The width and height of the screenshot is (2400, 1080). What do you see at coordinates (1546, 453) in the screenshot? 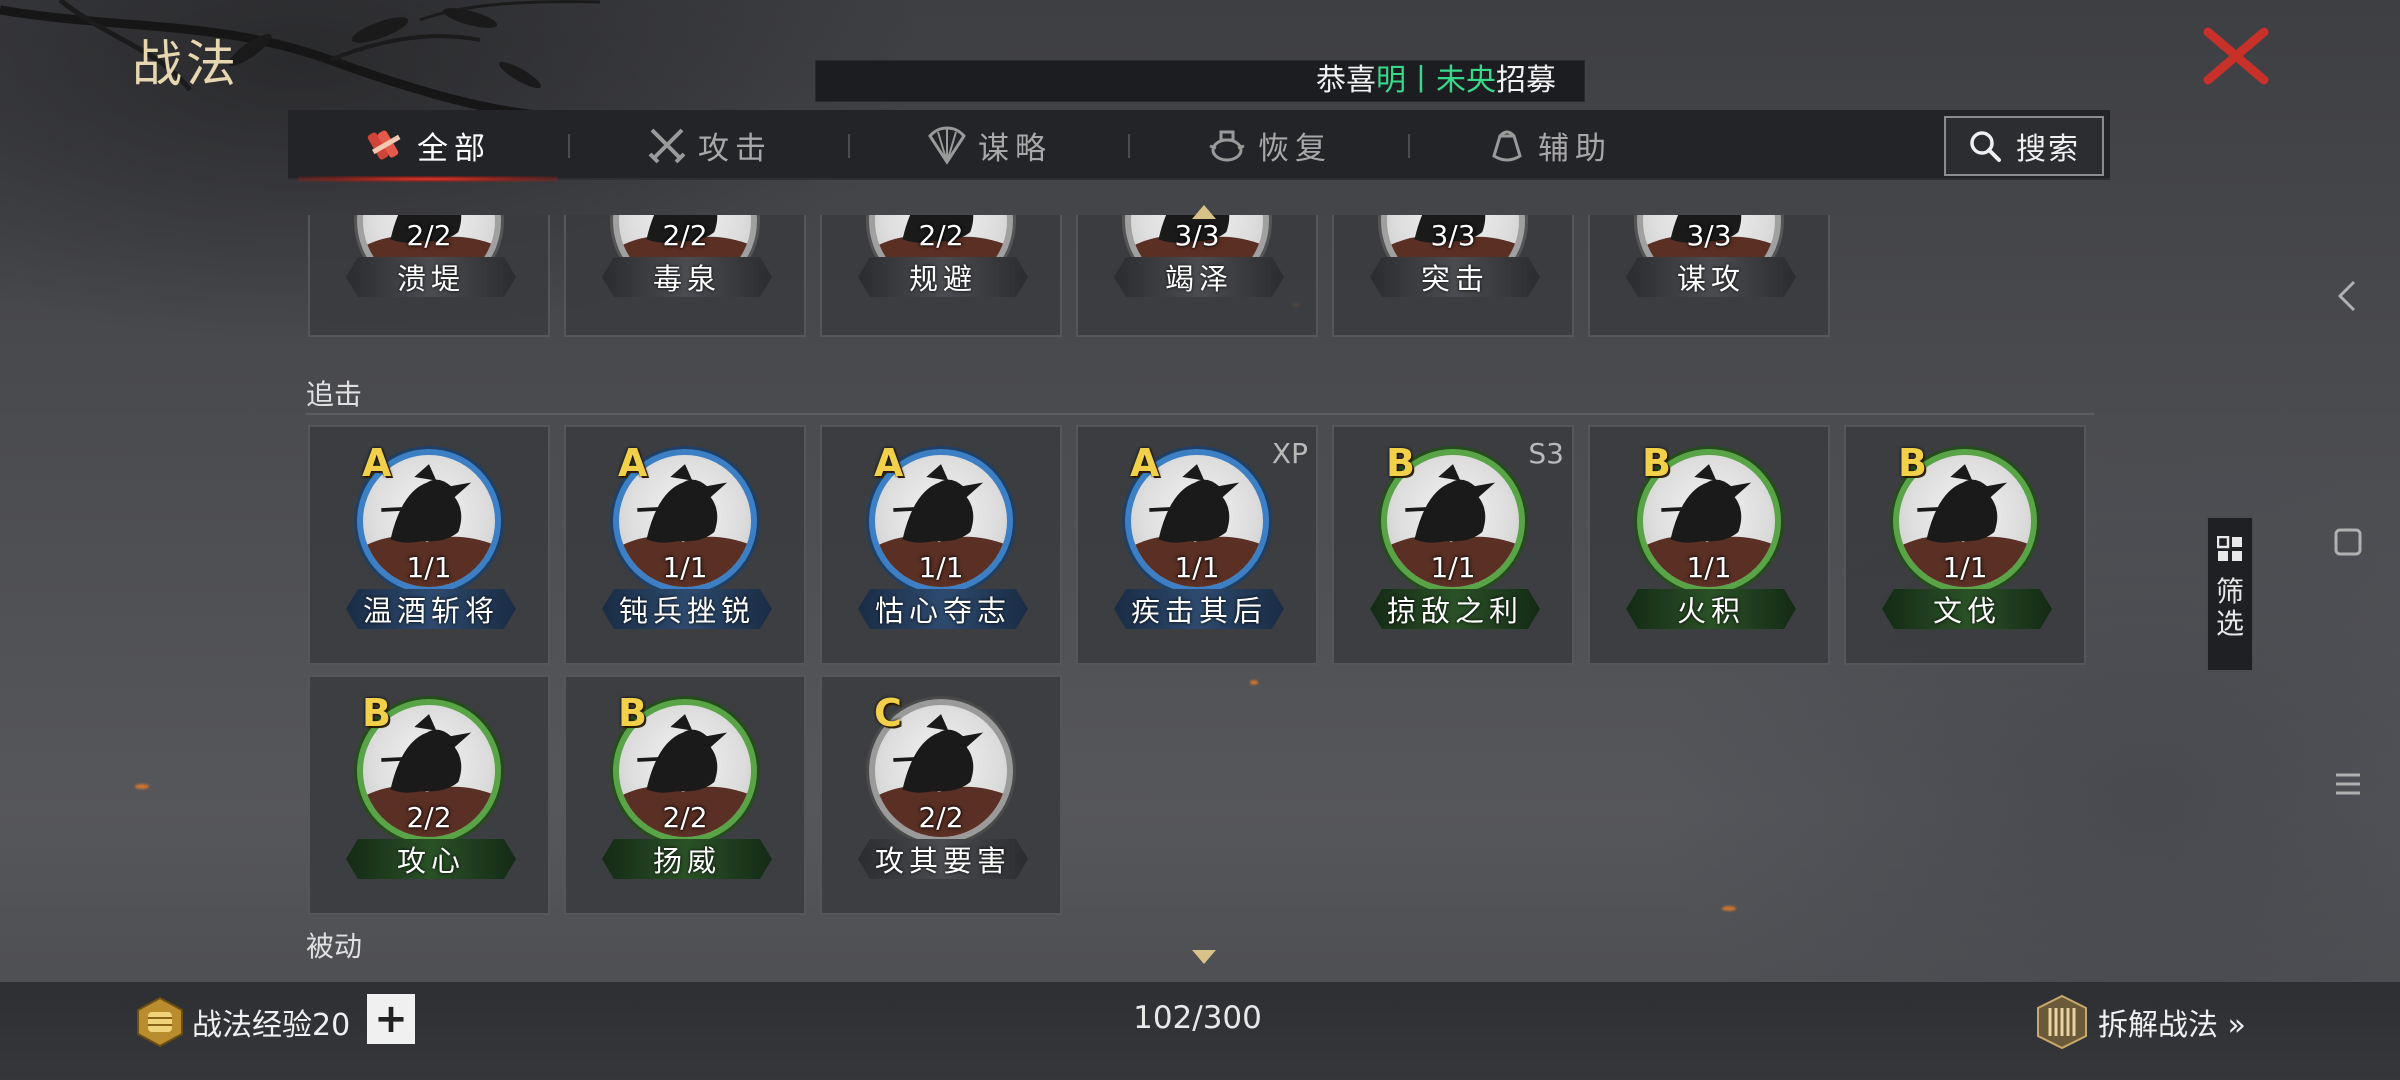
I see `tactic-season-tag: S3` at bounding box center [1546, 453].